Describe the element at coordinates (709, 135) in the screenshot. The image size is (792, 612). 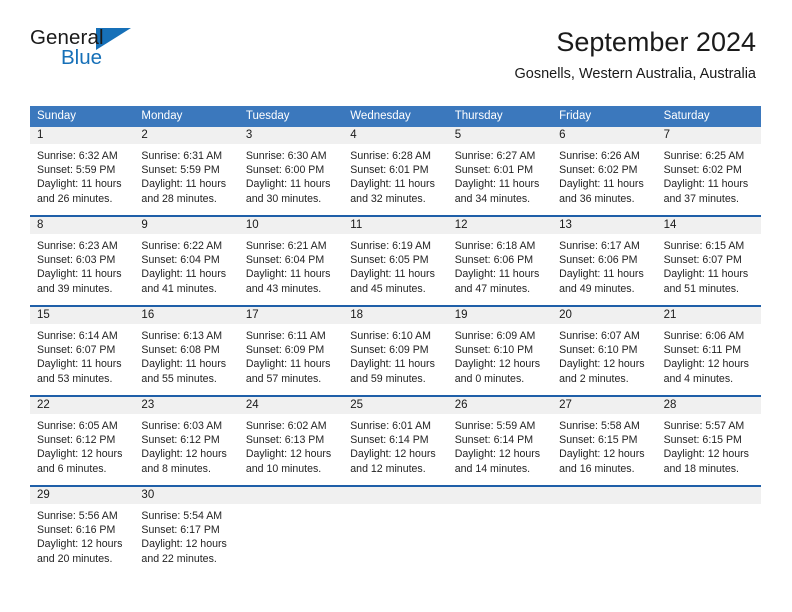
I see `day-number: 7` at that location.